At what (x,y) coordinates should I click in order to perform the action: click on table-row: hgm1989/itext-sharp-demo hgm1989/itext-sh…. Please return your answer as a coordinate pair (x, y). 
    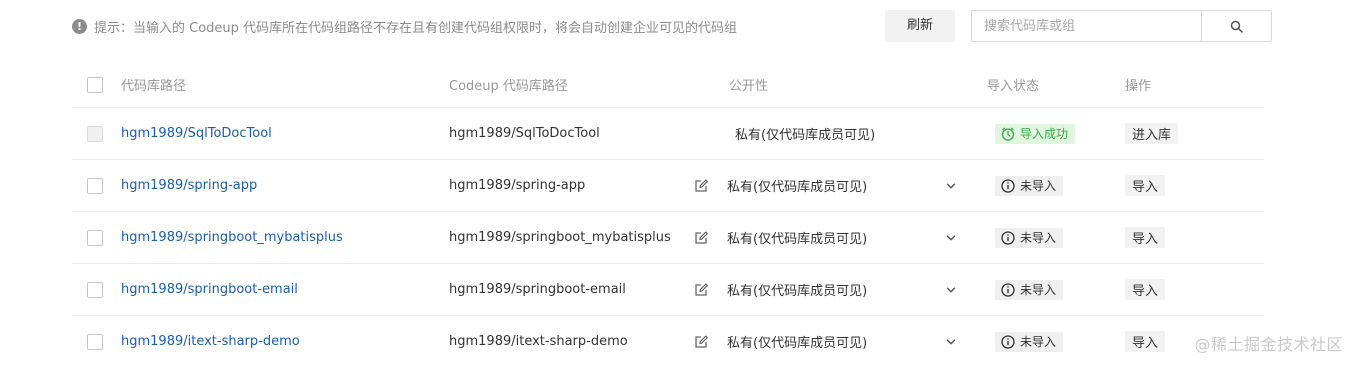
    Looking at the image, I should click on (668, 341).